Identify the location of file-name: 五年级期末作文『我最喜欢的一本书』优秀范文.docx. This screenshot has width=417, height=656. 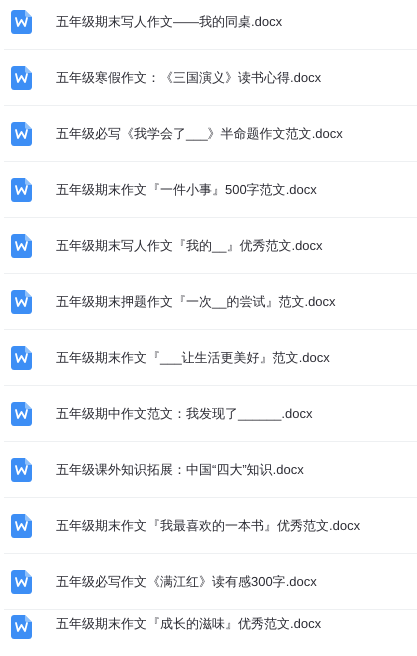
(208, 525).